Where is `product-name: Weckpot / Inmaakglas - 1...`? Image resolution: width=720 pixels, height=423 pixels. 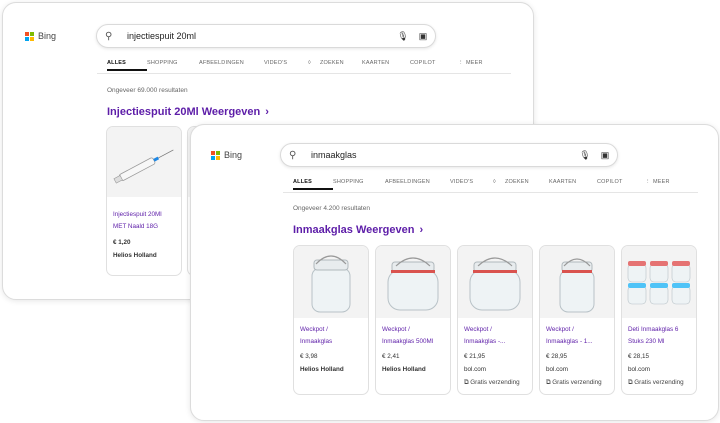 product-name: Weckpot / Inmaakglas - 1... is located at coordinates (578, 336).